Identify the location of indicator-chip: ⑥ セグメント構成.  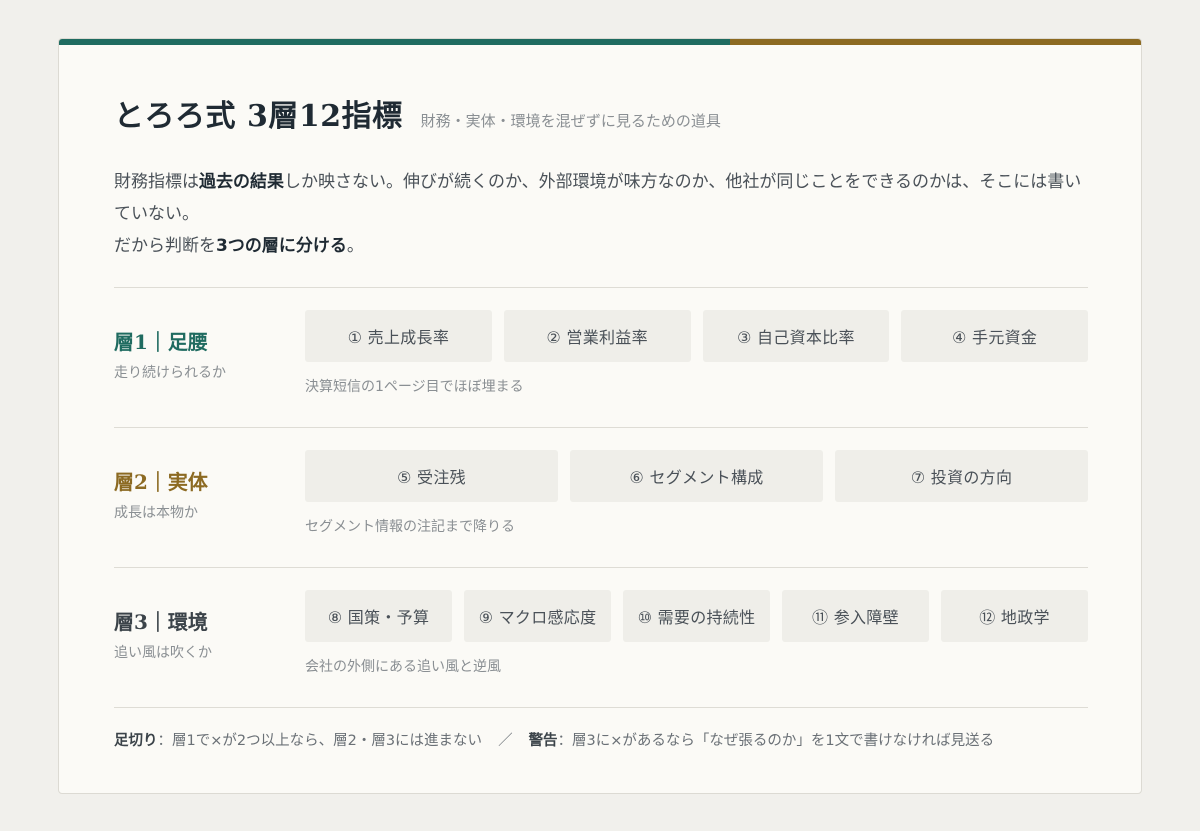
(696, 476).